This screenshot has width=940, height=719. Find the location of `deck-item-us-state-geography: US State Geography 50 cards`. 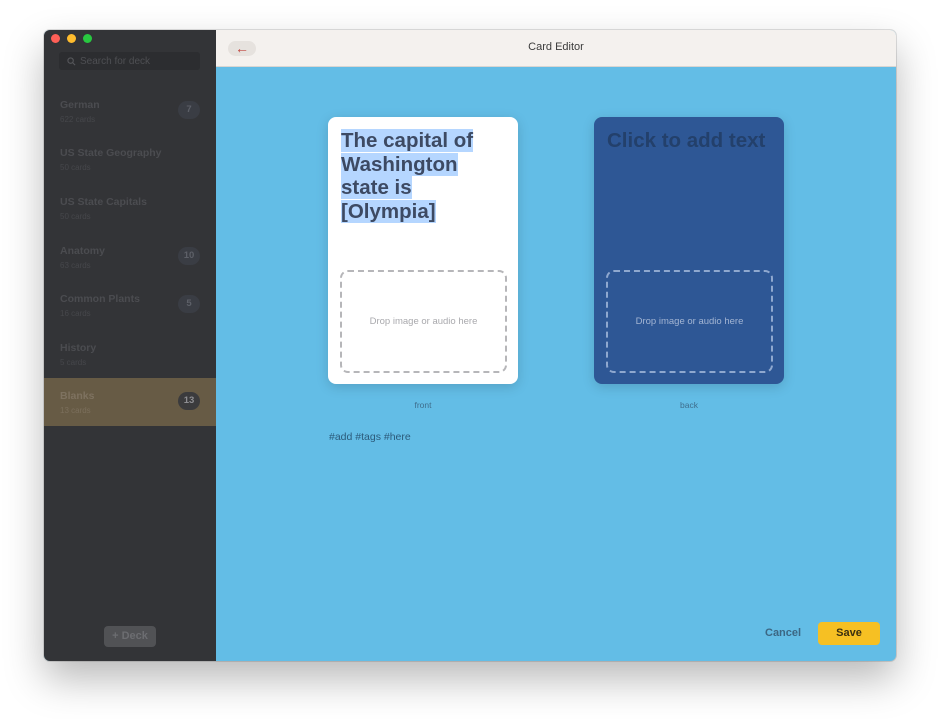

deck-item-us-state-geography: US State Geography 50 cards is located at coordinates (130, 159).